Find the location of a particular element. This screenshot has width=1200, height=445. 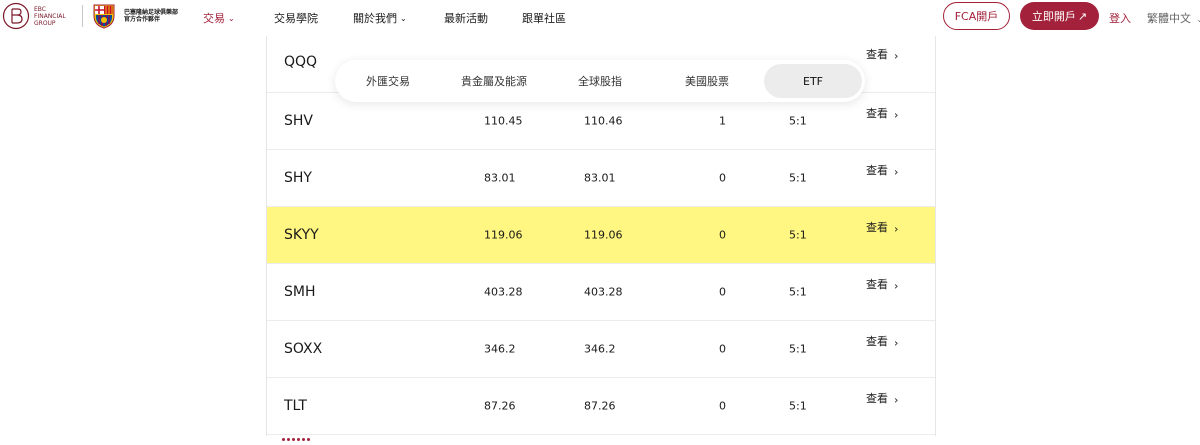

fca-account-button: FCA開戶 is located at coordinates (976, 16).